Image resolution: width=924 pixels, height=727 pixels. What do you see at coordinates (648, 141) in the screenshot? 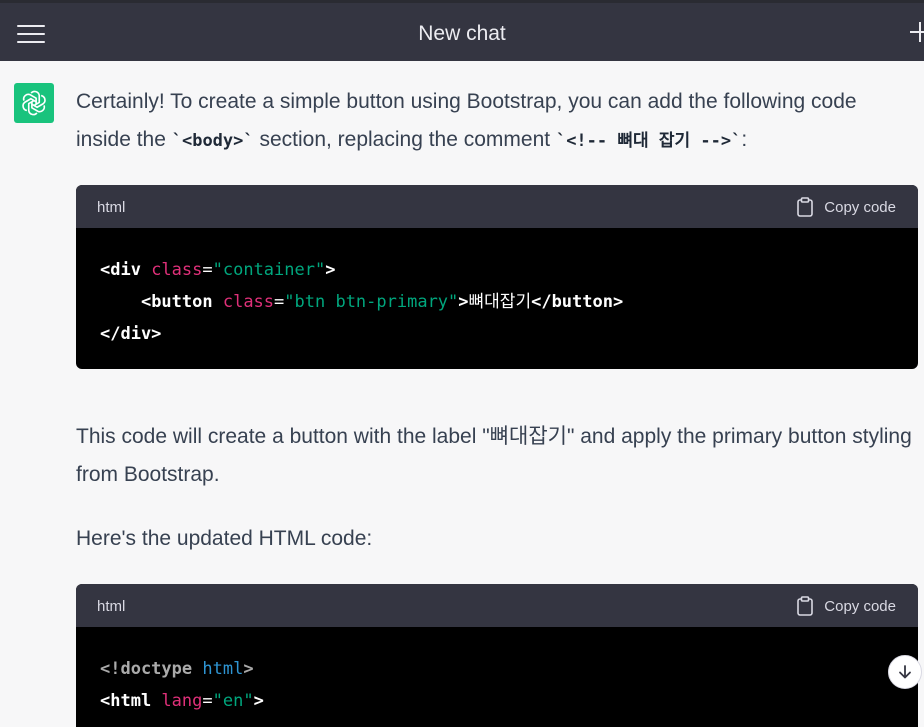
I see `inline-code-comment: `<!-- 뼈대 잡기 -->`` at bounding box center [648, 141].